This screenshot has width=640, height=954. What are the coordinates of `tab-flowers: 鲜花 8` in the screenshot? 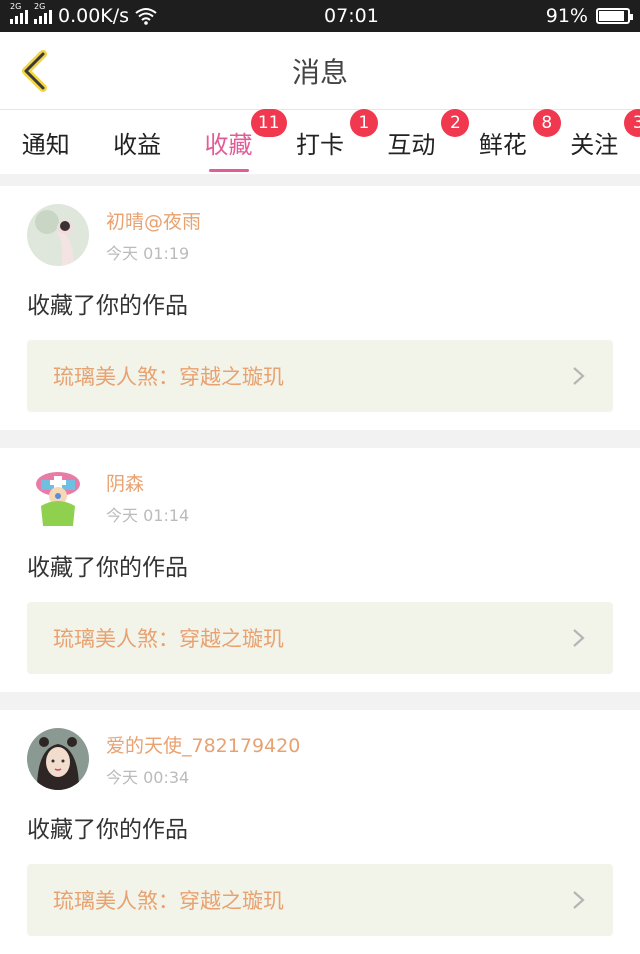 It's located at (518, 137).